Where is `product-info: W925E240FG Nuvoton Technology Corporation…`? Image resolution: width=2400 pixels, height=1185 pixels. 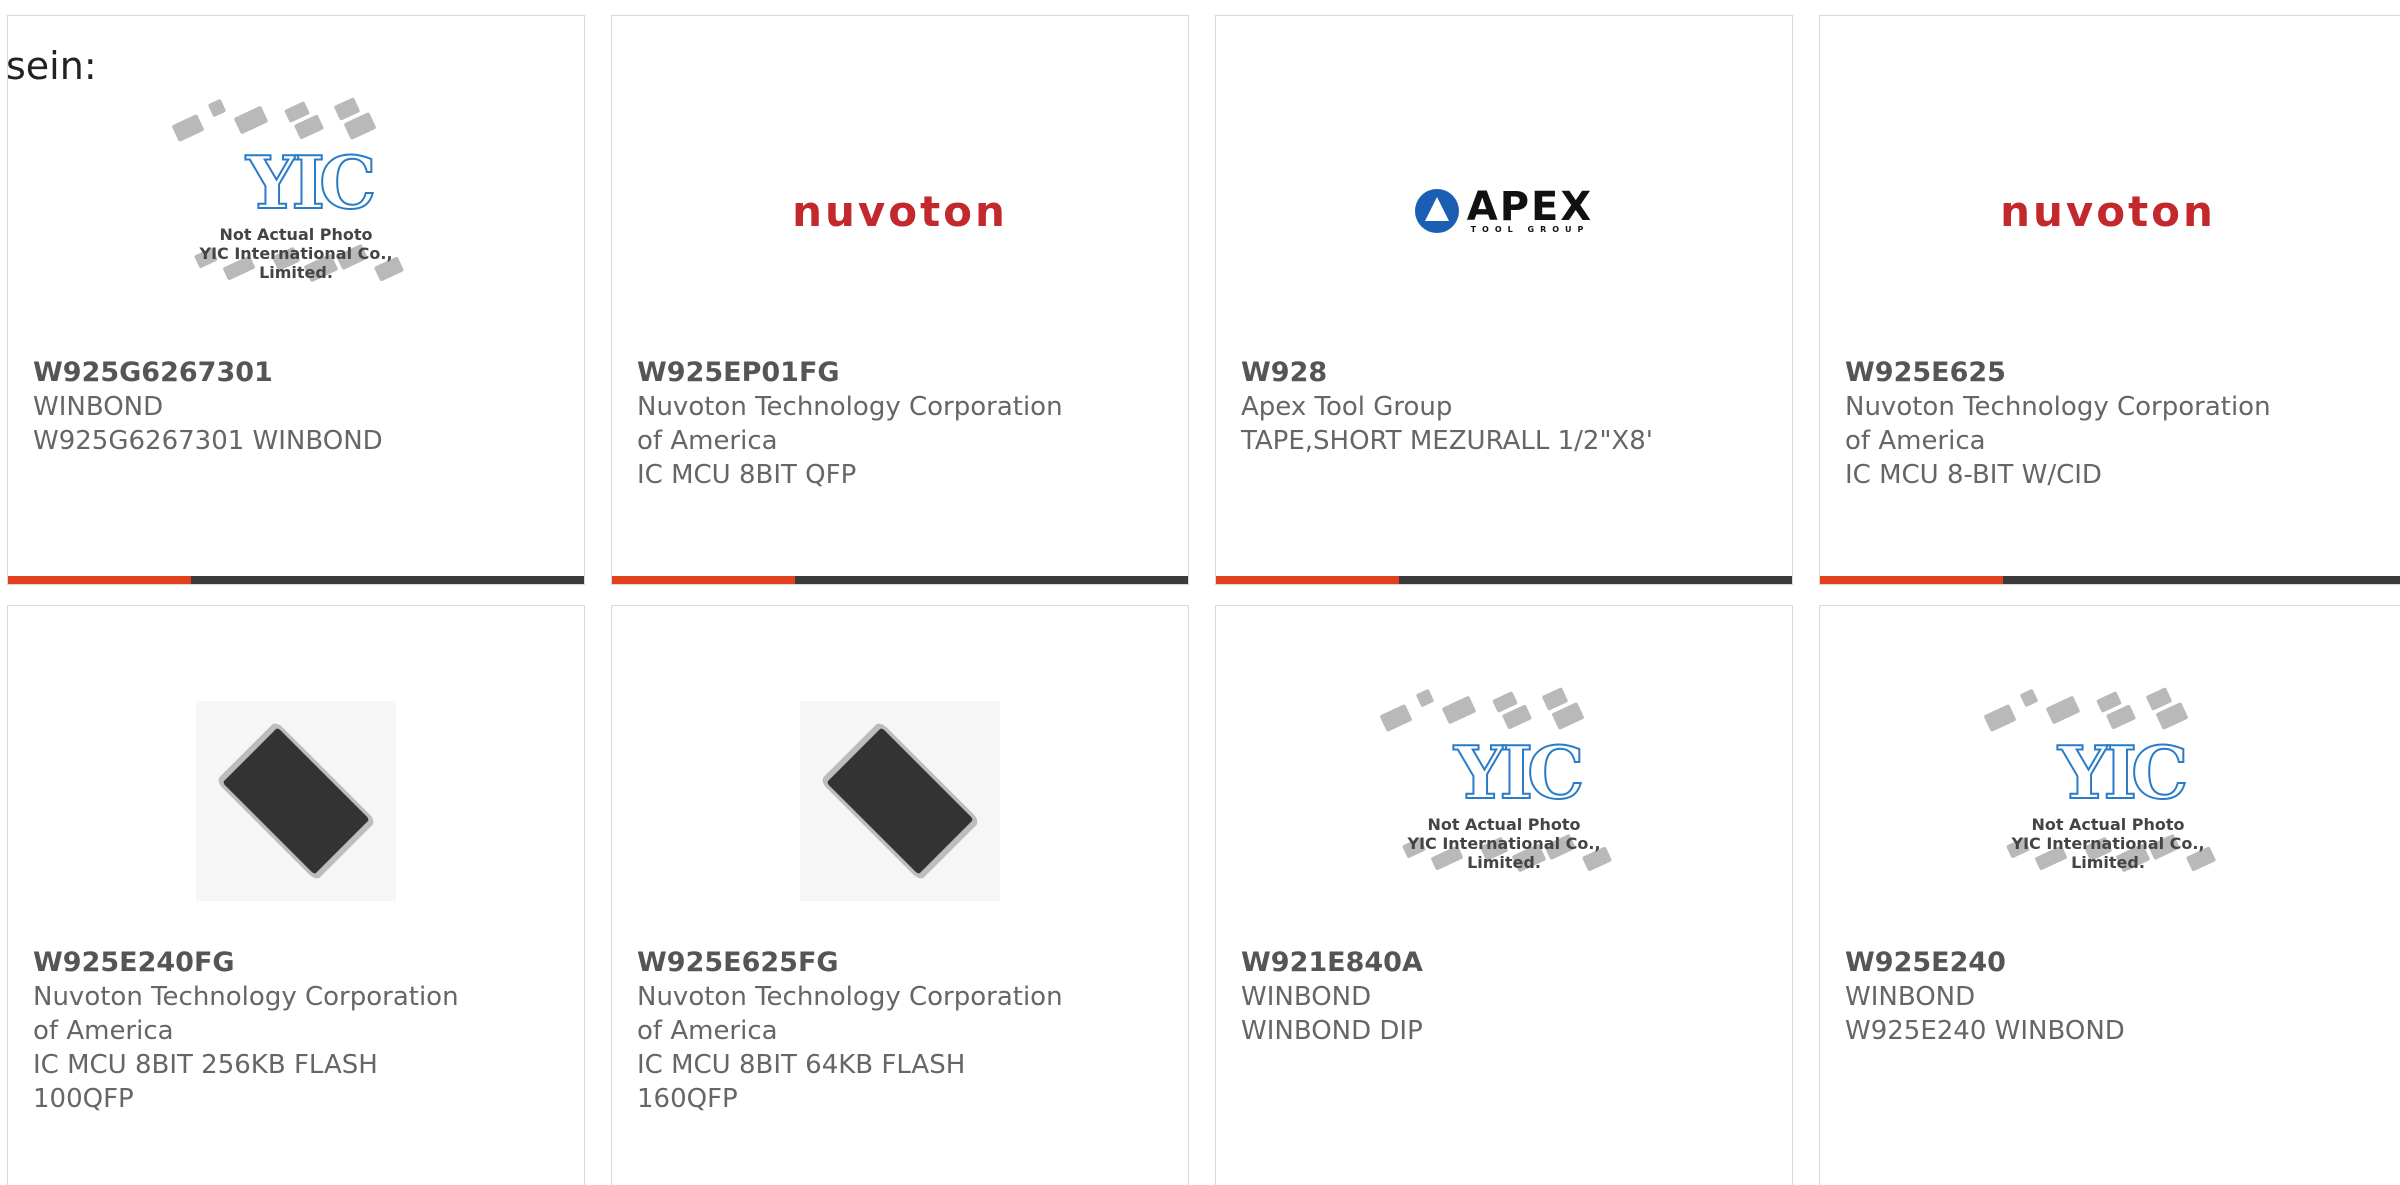
product-info: W925E240FG Nuvoton Technology Corporation… is located at coordinates (298, 1031).